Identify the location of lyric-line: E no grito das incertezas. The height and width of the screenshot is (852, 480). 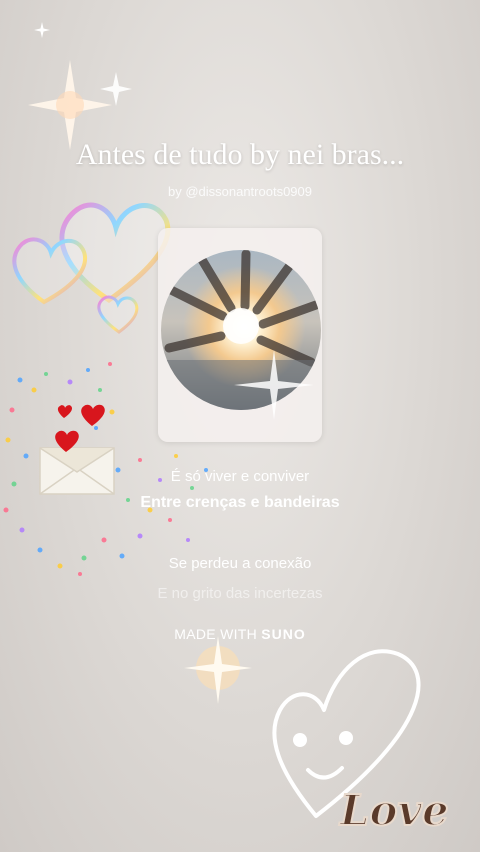
(240, 593).